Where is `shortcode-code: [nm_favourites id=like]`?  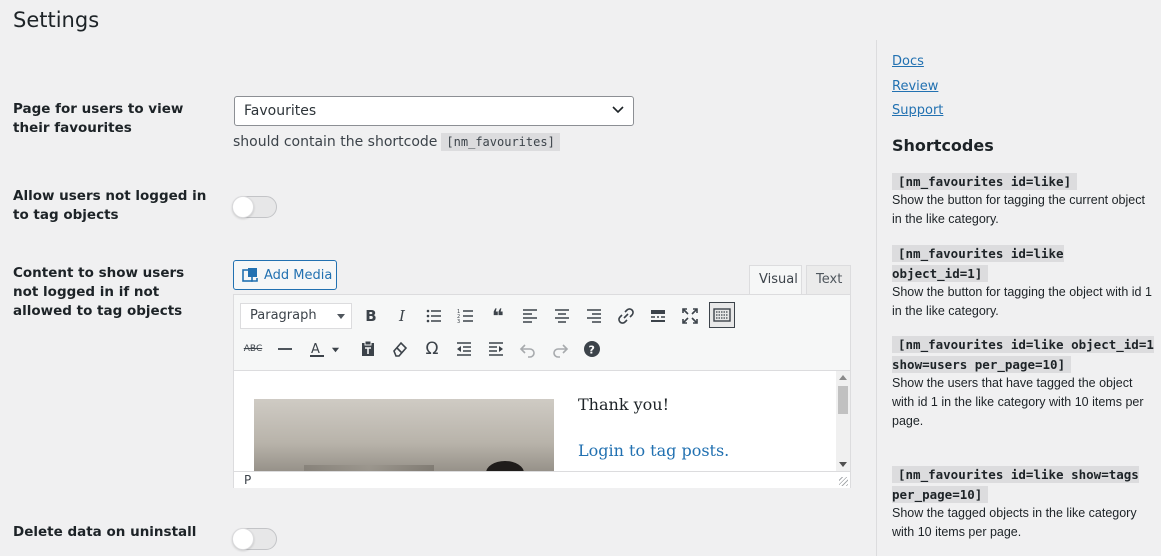
shortcode-code: [nm_favourites id=like] is located at coordinates (985, 181).